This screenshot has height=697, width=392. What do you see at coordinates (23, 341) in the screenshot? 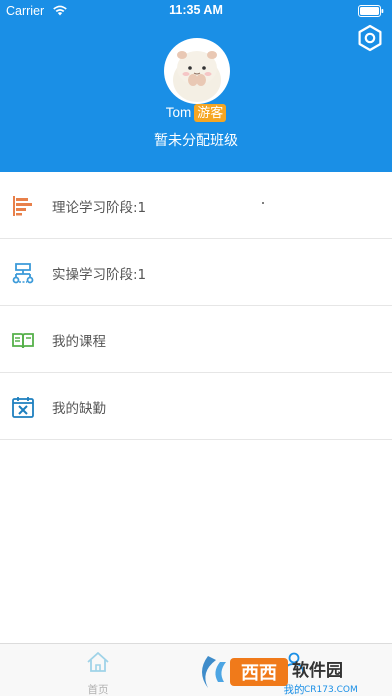
I see `book-icon` at bounding box center [23, 341].